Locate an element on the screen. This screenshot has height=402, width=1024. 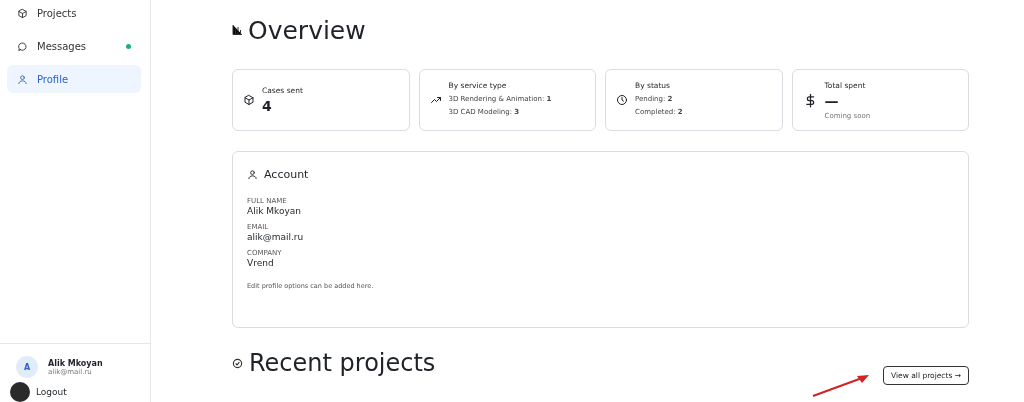
page-title: Overview is located at coordinates (307, 30).